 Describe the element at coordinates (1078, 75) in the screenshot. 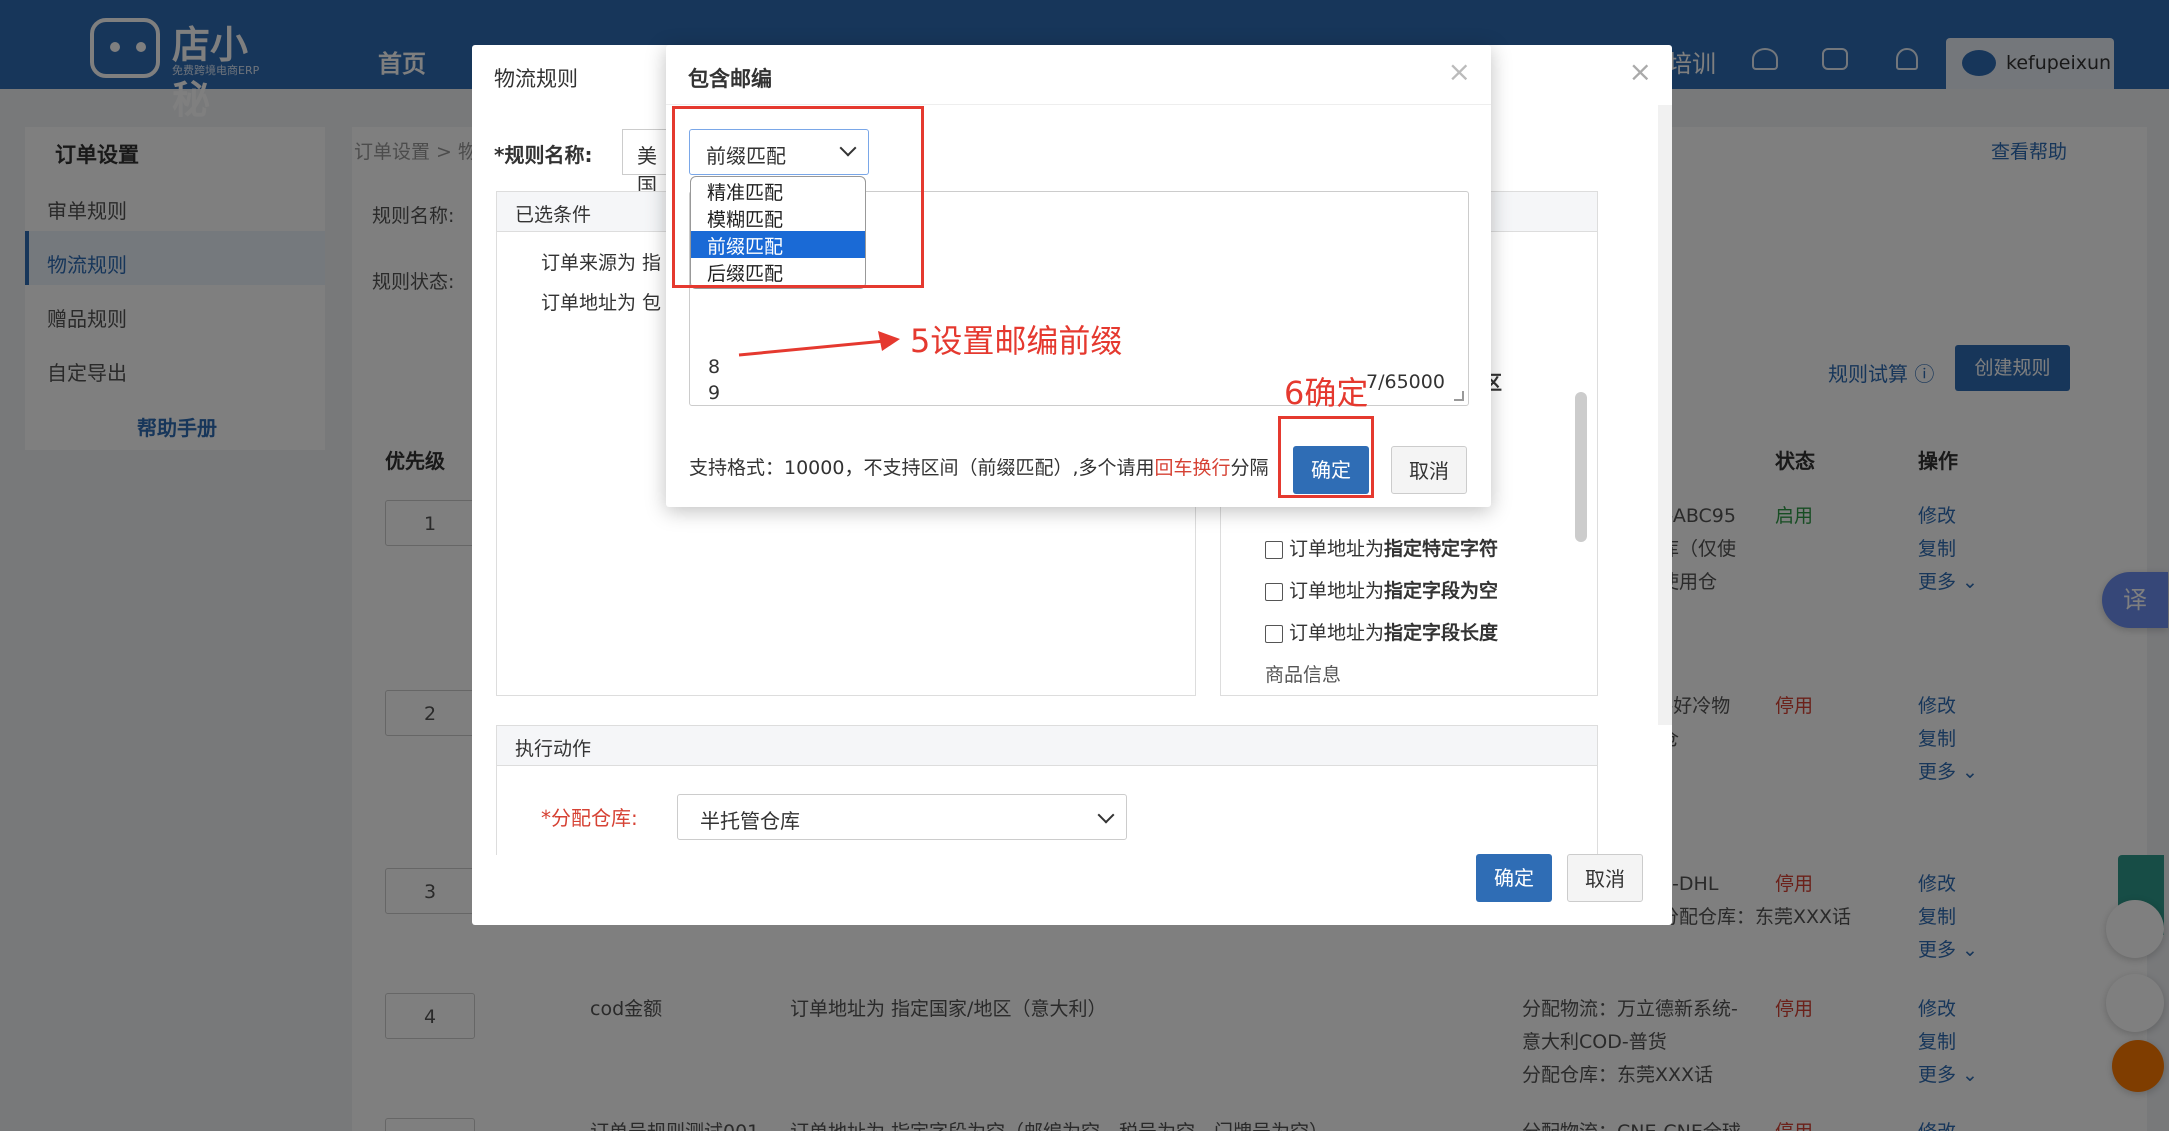

I see `dialog-header: 包含邮编 ×` at that location.